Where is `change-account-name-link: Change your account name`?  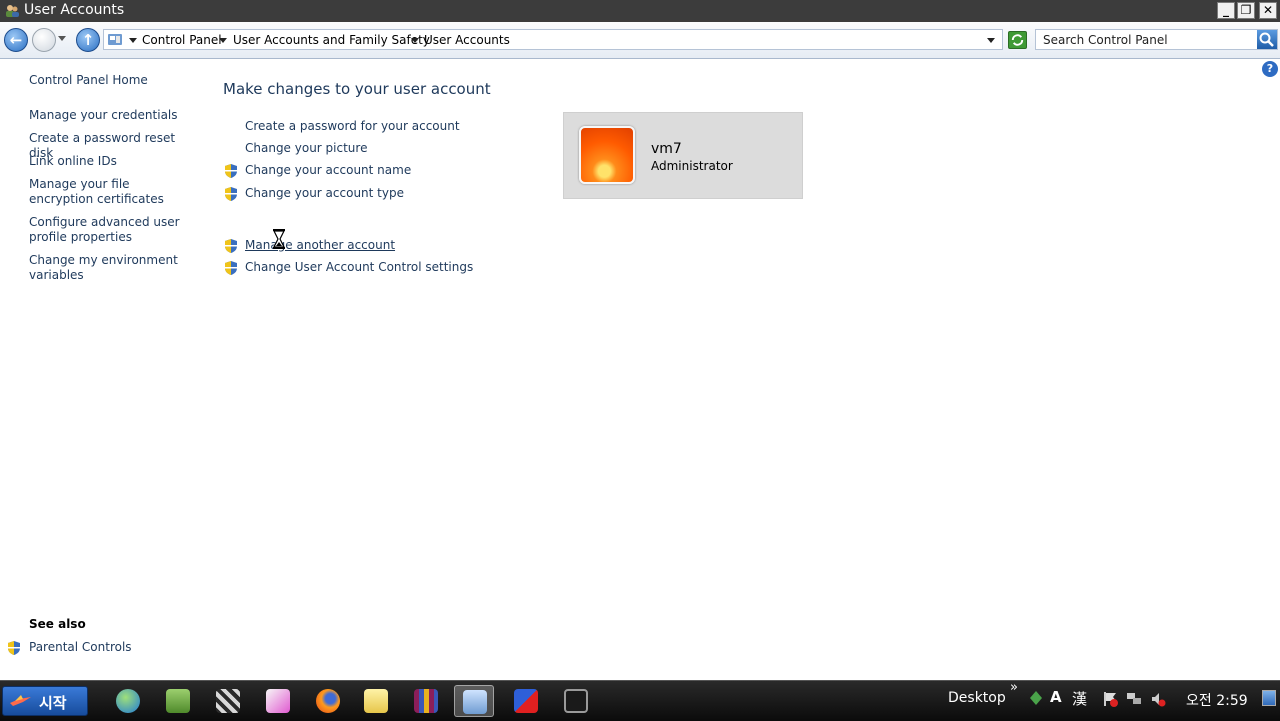 change-account-name-link: Change your account name is located at coordinates (328, 170).